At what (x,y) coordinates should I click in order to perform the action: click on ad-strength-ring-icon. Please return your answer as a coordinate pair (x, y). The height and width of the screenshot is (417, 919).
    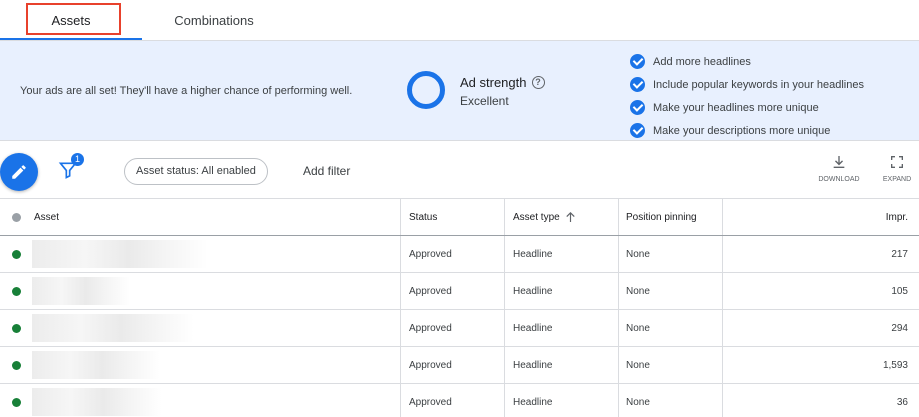
    Looking at the image, I should click on (426, 90).